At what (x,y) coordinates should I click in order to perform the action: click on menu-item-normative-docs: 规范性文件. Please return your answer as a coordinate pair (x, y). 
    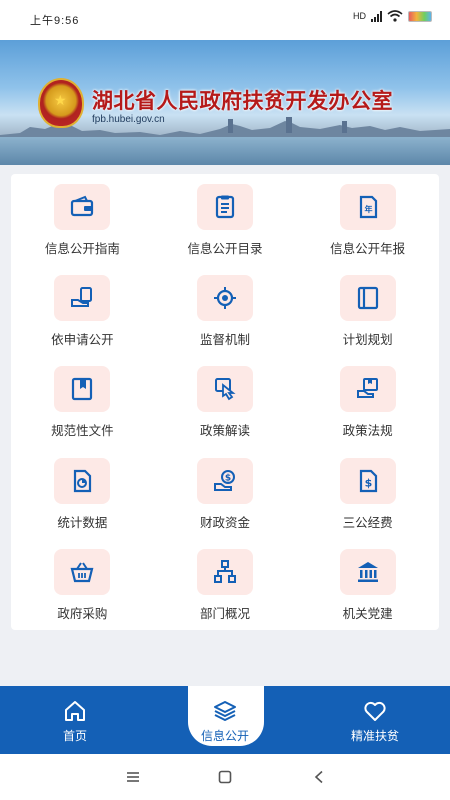
    Looking at the image, I should click on (82, 401).